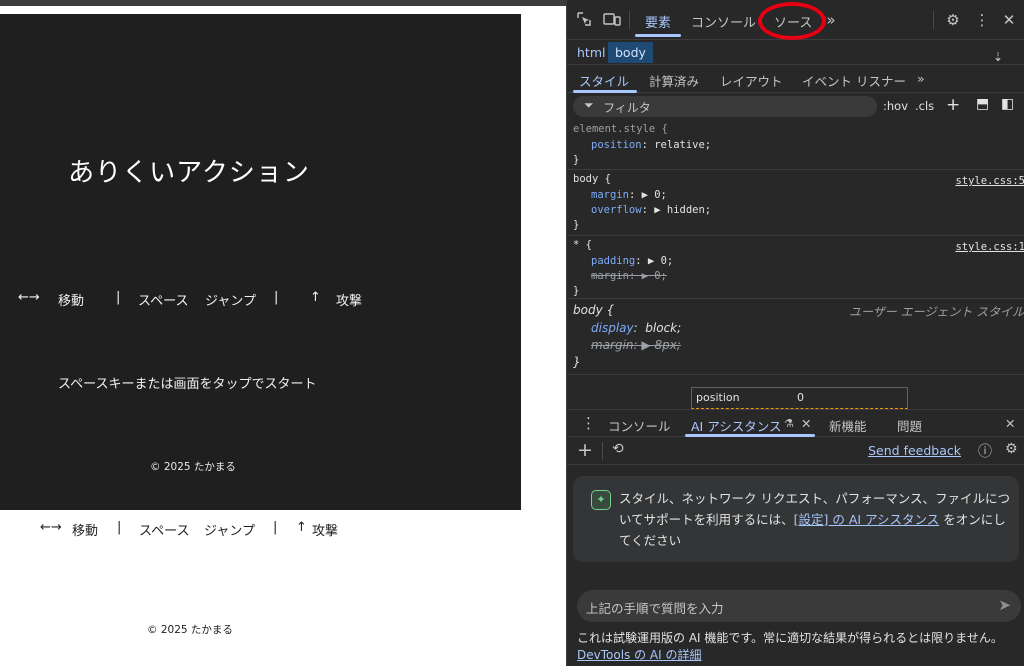  What do you see at coordinates (718, 397) in the screenshot?
I see `box-model-position-label: position` at bounding box center [718, 397].